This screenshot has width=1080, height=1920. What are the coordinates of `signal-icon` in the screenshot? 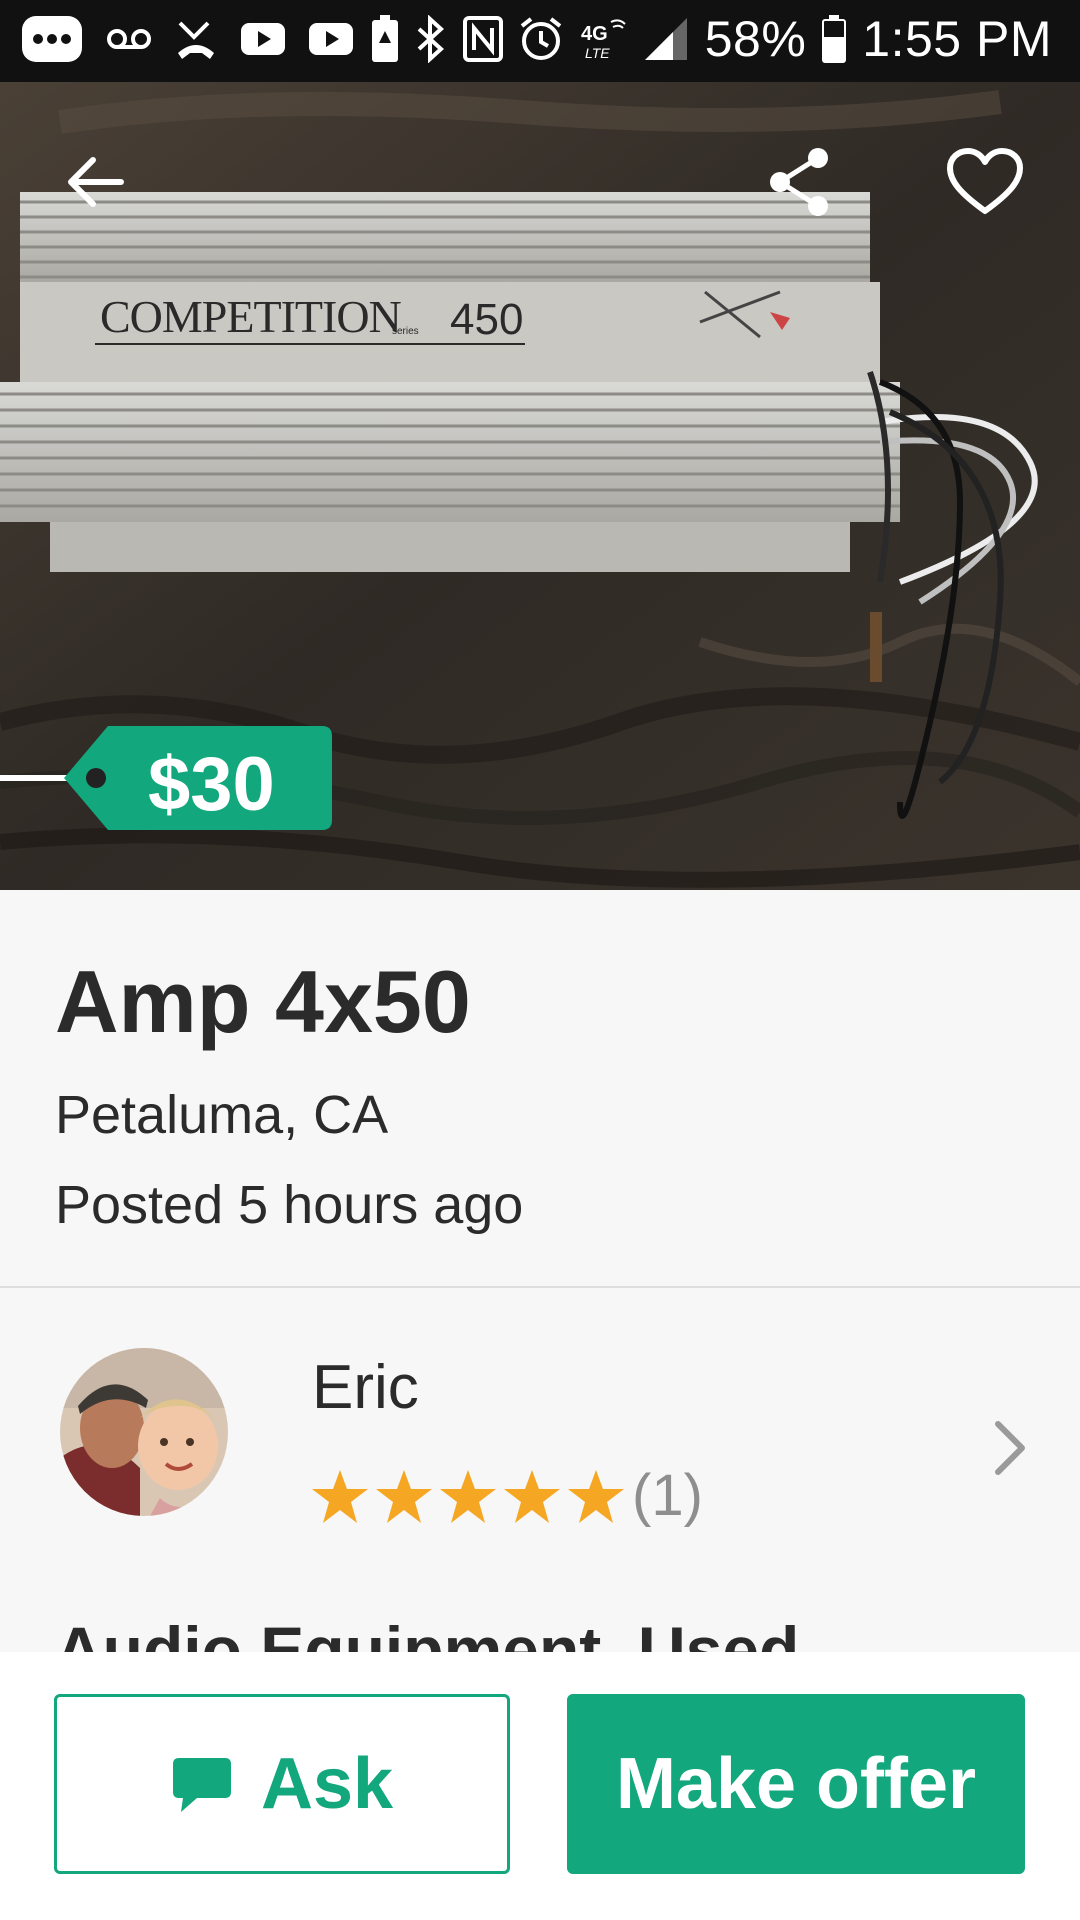 It's located at (666, 39).